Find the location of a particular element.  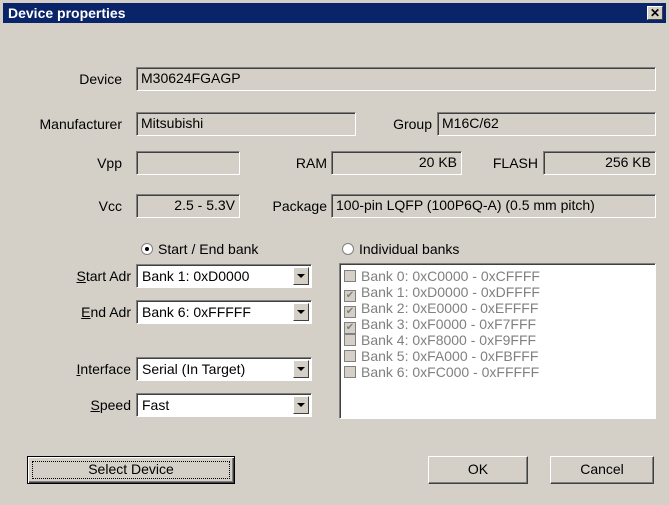

start-end-bank-label: Start / End bank is located at coordinates (208, 249).